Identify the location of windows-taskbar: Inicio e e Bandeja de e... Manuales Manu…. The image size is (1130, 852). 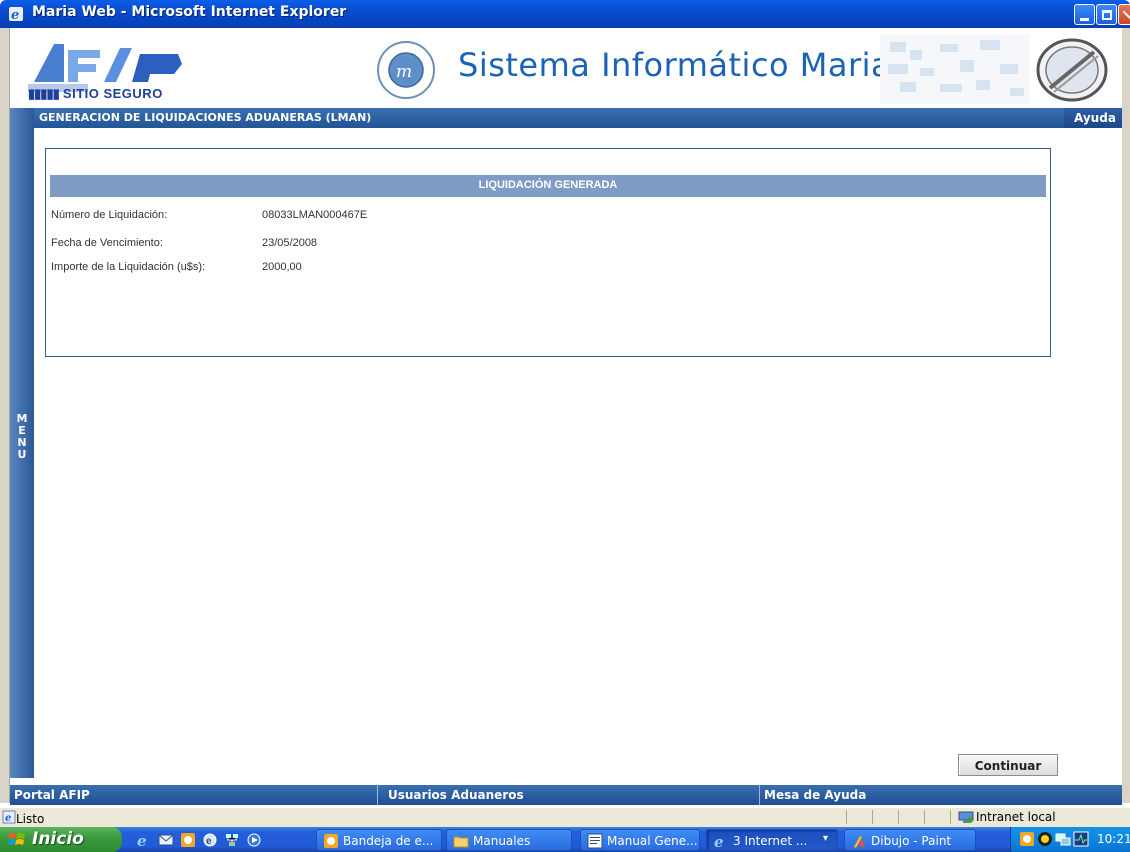
(565, 839).